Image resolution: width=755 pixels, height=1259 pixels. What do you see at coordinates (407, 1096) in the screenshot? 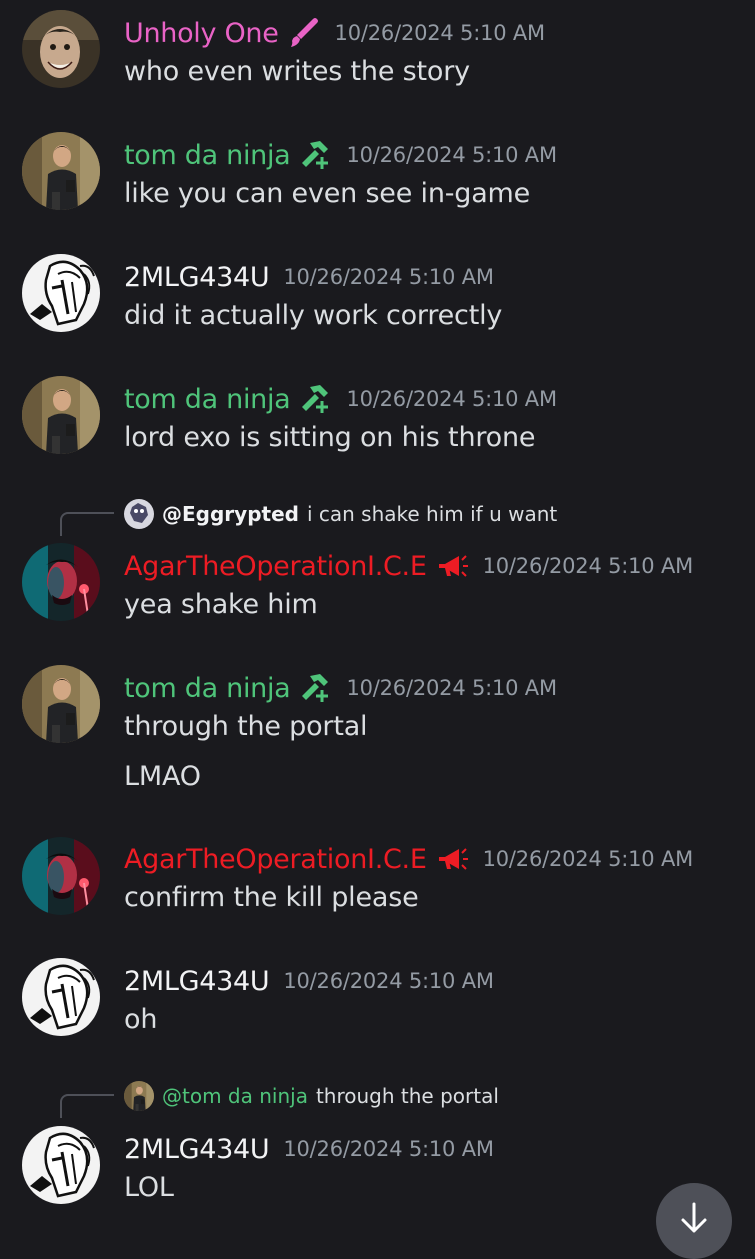
I see `reply-text: through the portal` at bounding box center [407, 1096].